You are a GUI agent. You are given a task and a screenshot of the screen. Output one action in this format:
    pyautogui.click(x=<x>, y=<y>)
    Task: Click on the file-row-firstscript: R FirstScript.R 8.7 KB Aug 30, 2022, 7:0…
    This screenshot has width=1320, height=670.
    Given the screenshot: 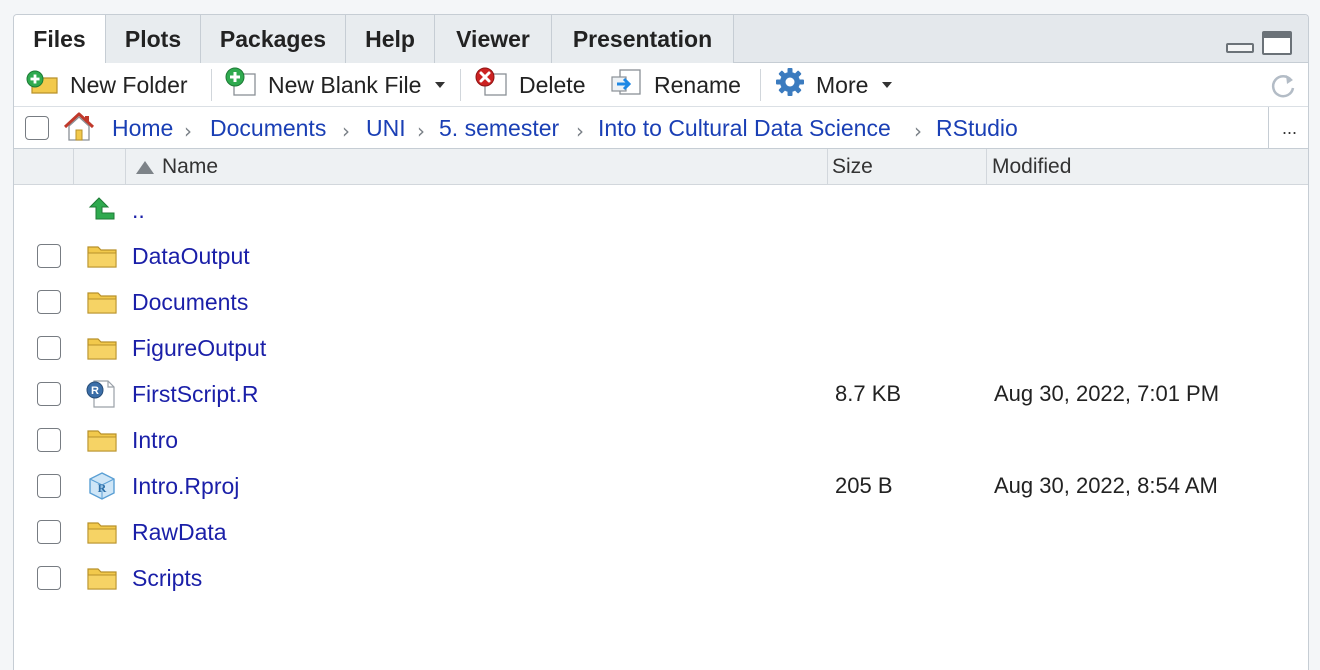 What is the action you would take?
    pyautogui.click(x=661, y=394)
    